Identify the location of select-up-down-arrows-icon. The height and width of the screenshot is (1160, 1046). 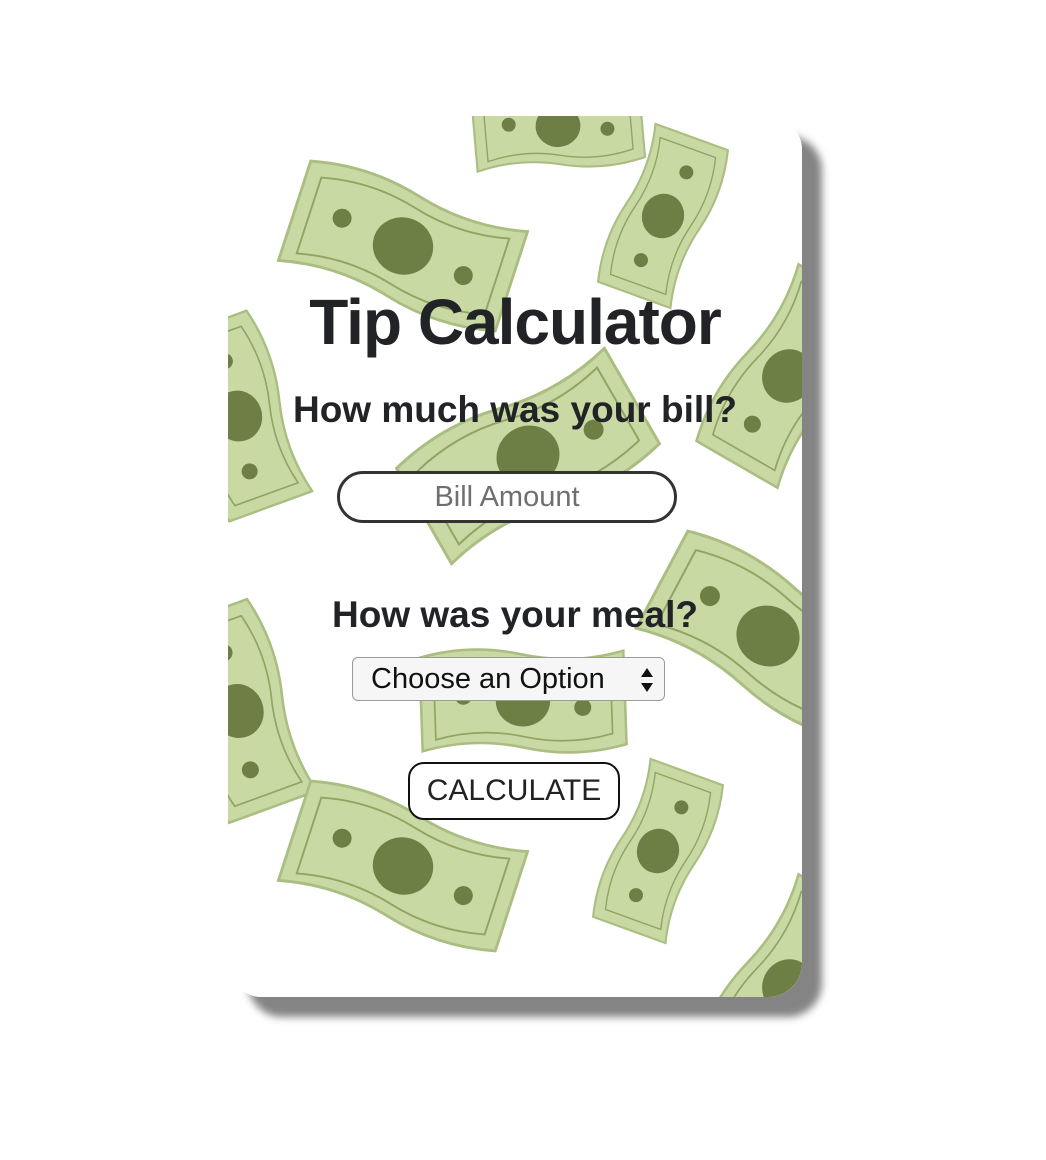
(647, 680).